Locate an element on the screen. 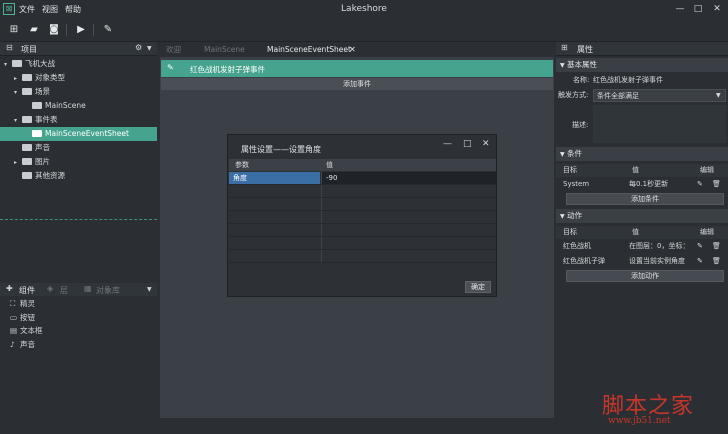 The width and height of the screenshot is (728, 434). properties-icon: ⊞ is located at coordinates (564, 47).